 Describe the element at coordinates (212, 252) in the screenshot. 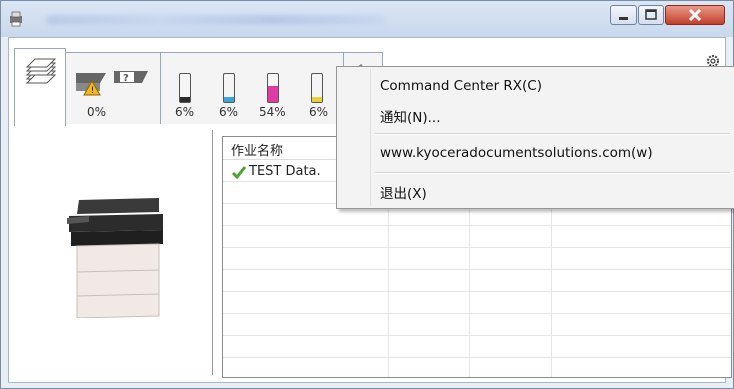

I see `pane-divider` at that location.